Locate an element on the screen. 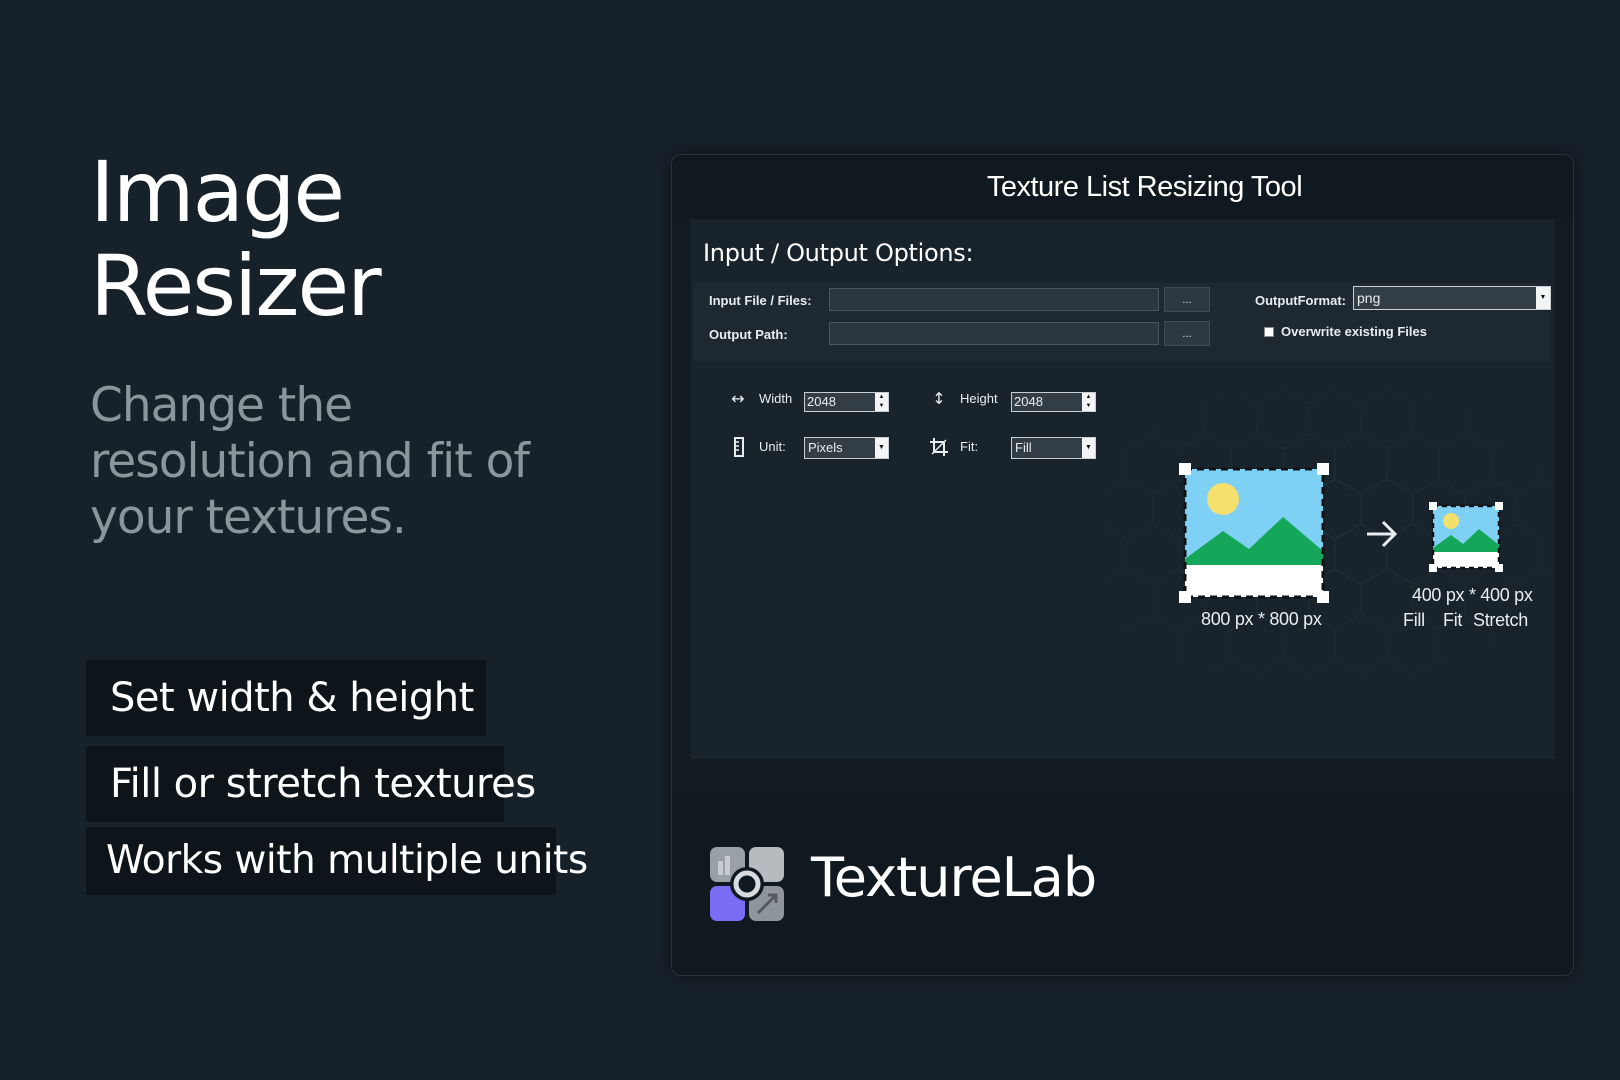 This screenshot has height=1080, width=1620. feature-badge-units: Works with multiple units is located at coordinates (337, 861).